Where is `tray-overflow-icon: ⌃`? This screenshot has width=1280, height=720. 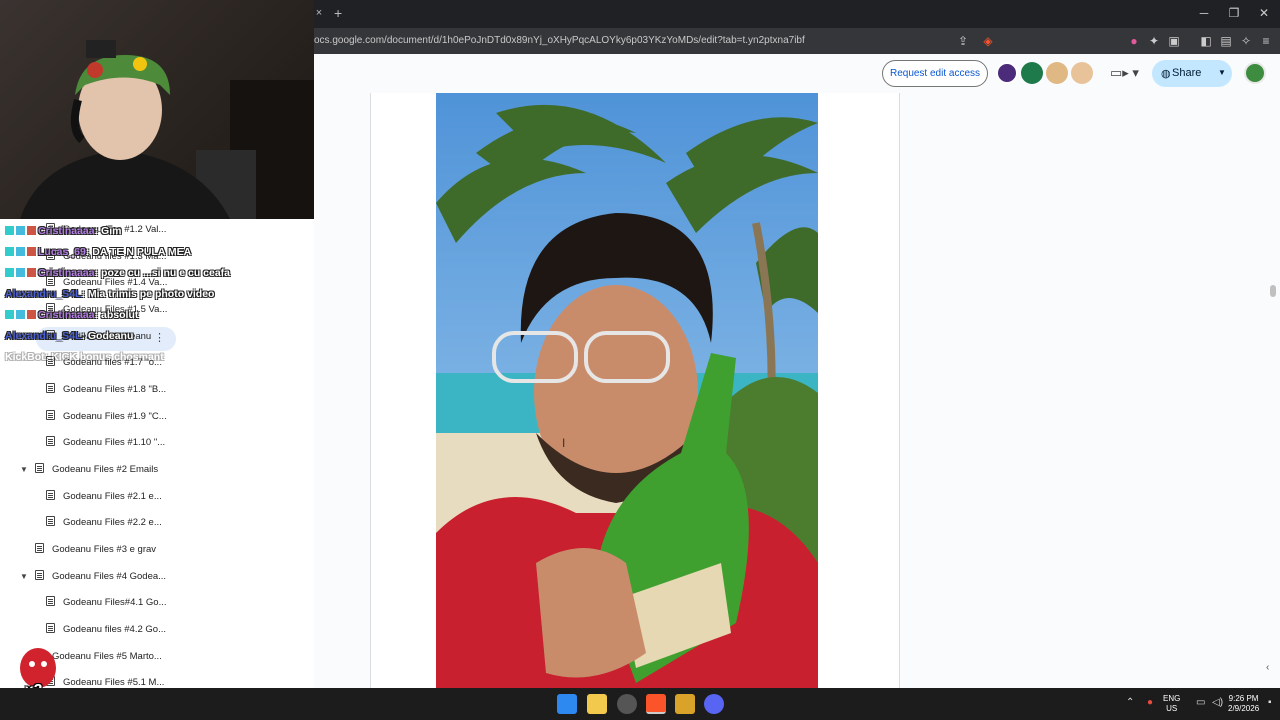
tray-overflow-icon: ⌃ is located at coordinates (1130, 702).